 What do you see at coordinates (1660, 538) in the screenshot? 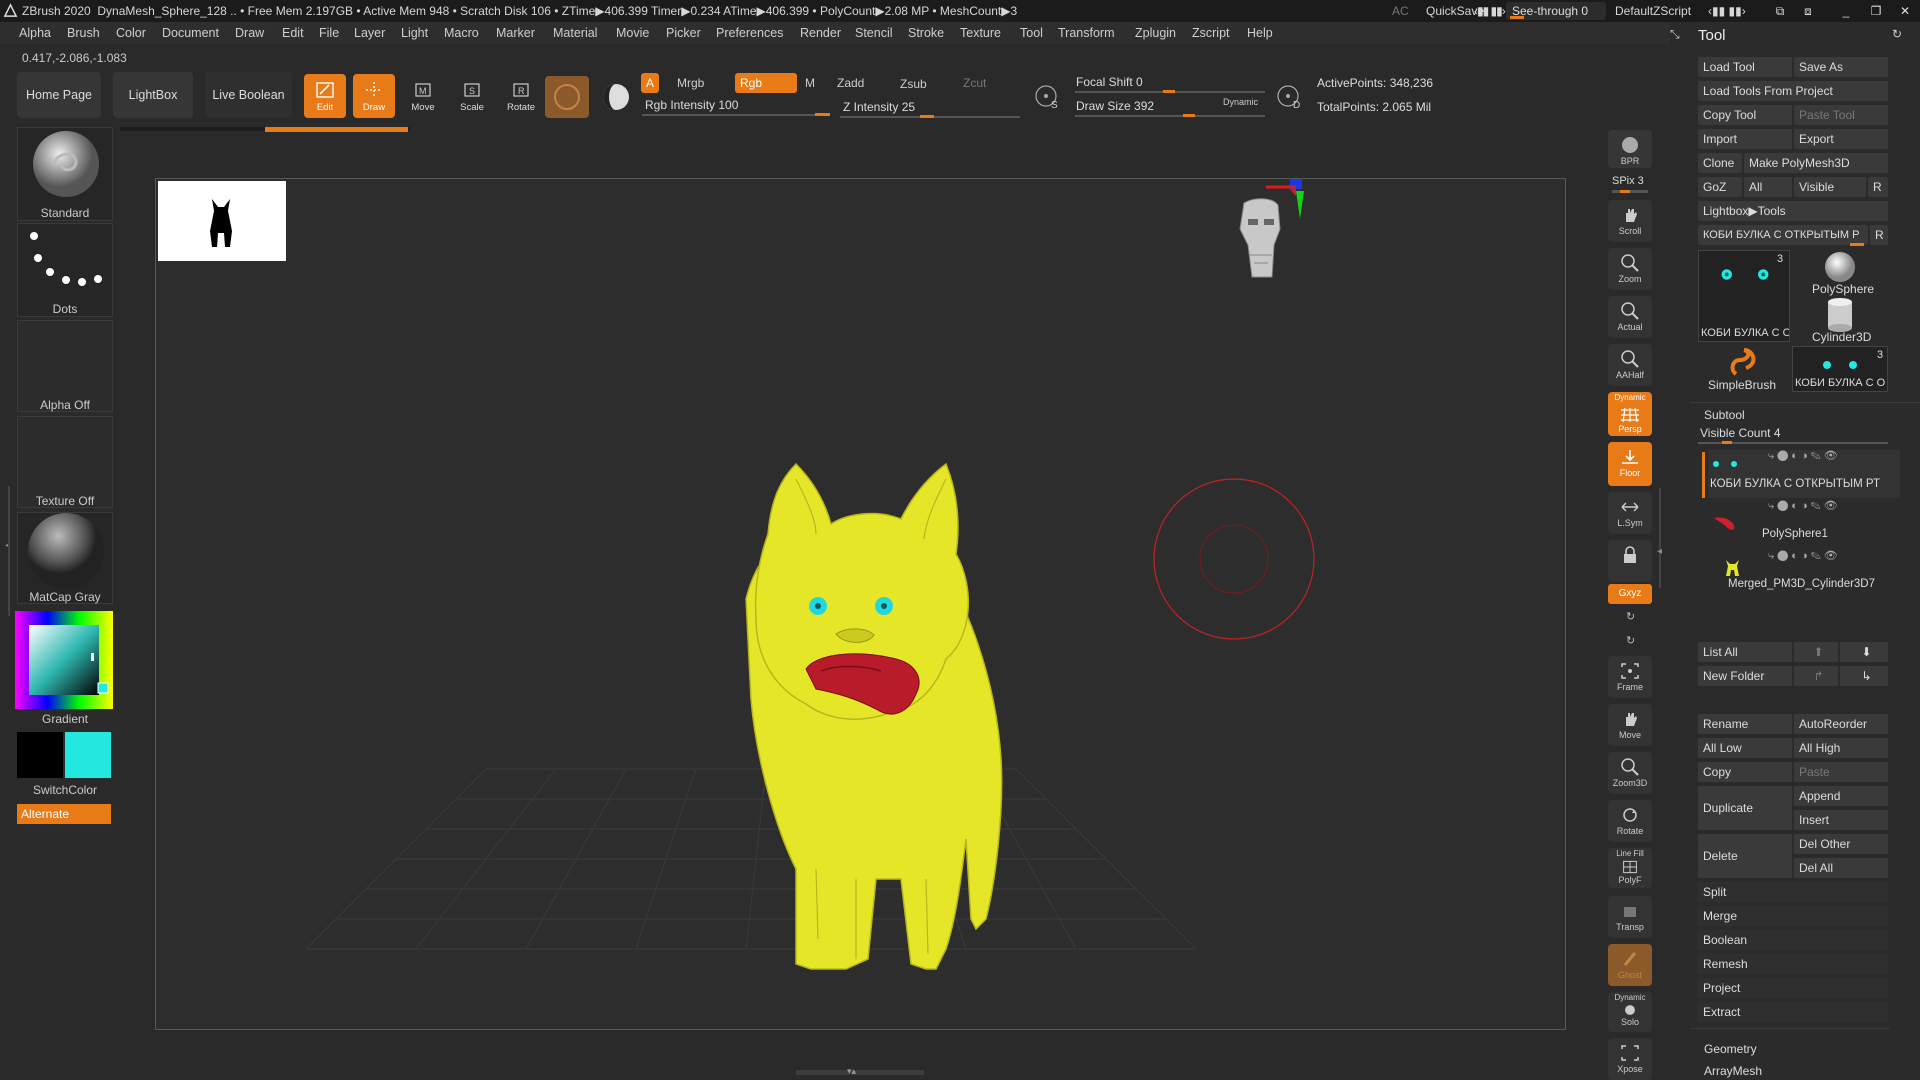
I see `right-splitter` at bounding box center [1660, 538].